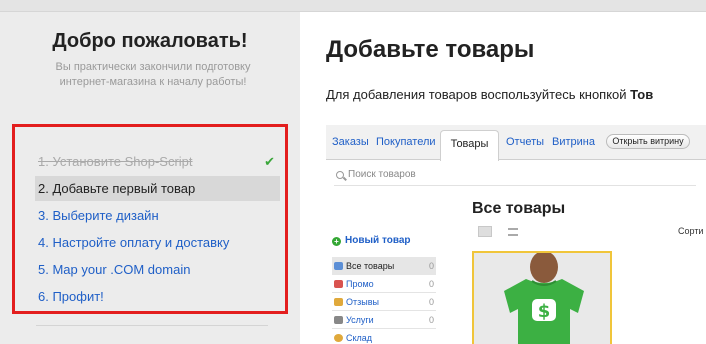 The width and height of the screenshot is (706, 344). Describe the element at coordinates (519, 208) in the screenshot. I see `preview-heading: Все товары` at that location.